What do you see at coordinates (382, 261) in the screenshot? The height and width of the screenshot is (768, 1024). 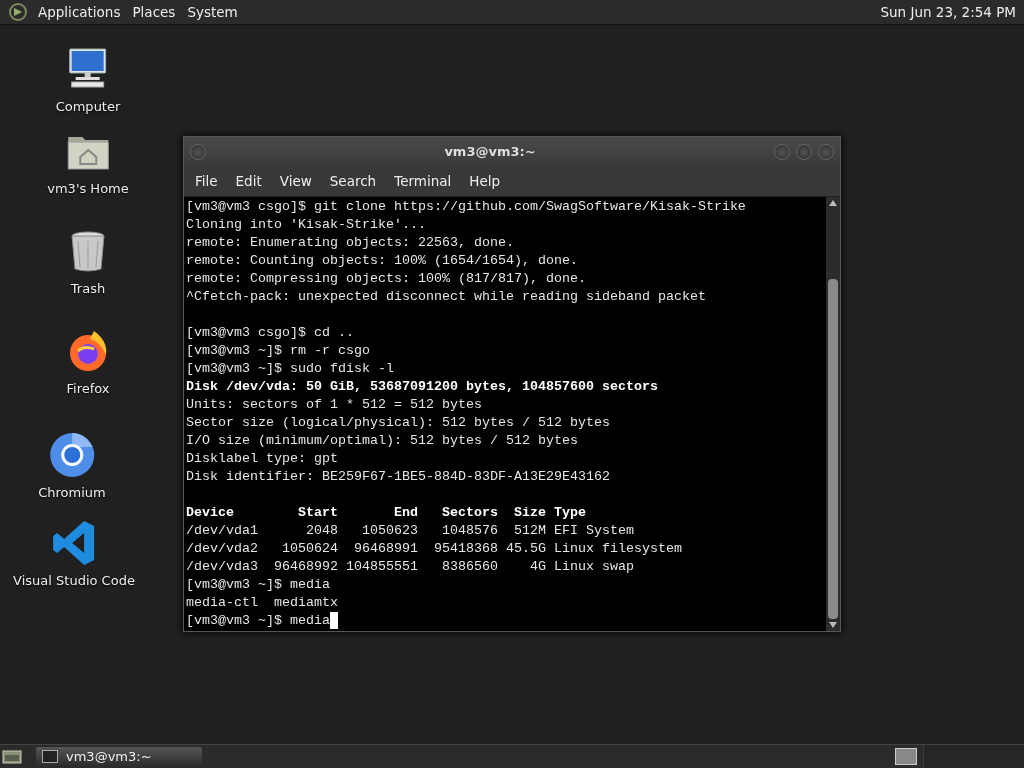 I see `terminal-line: remote: Counting objects: 100% (1654/1654), done.` at bounding box center [382, 261].